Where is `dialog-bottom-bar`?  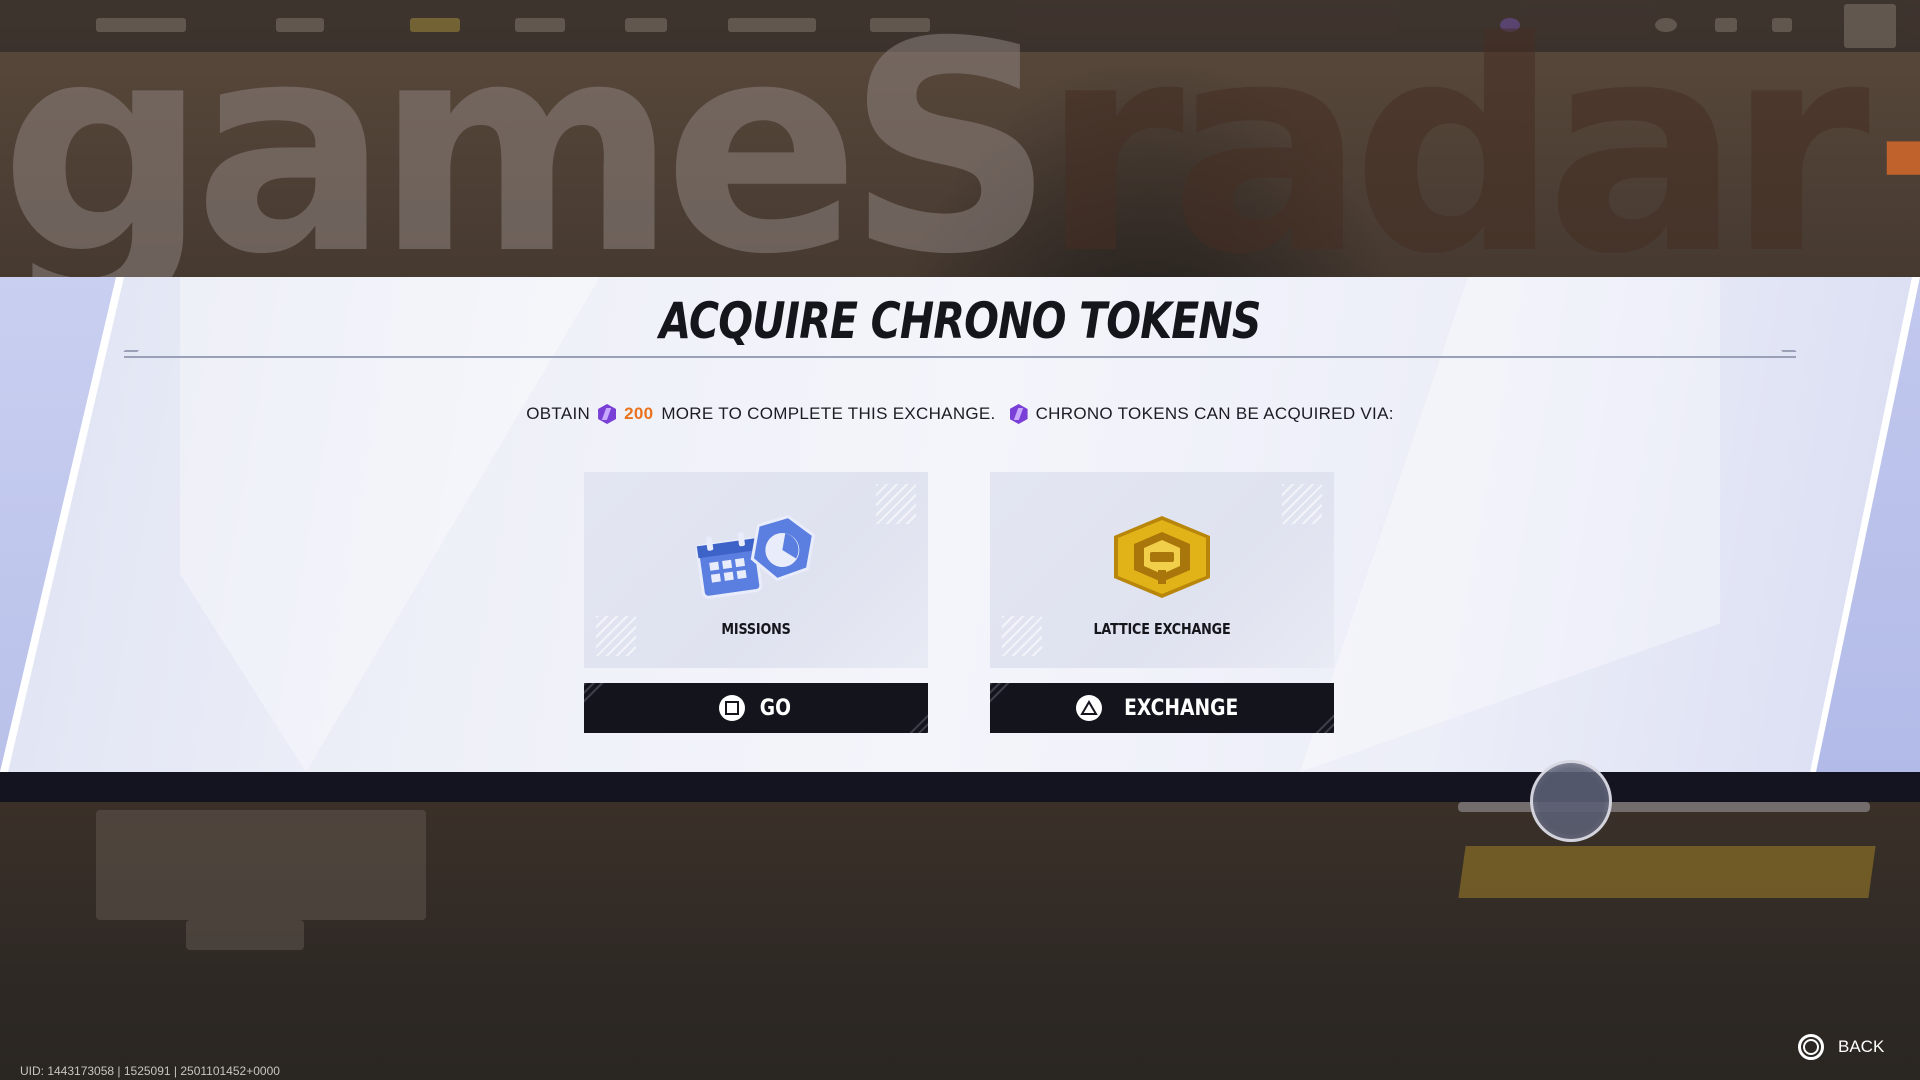 dialog-bottom-bar is located at coordinates (960, 787).